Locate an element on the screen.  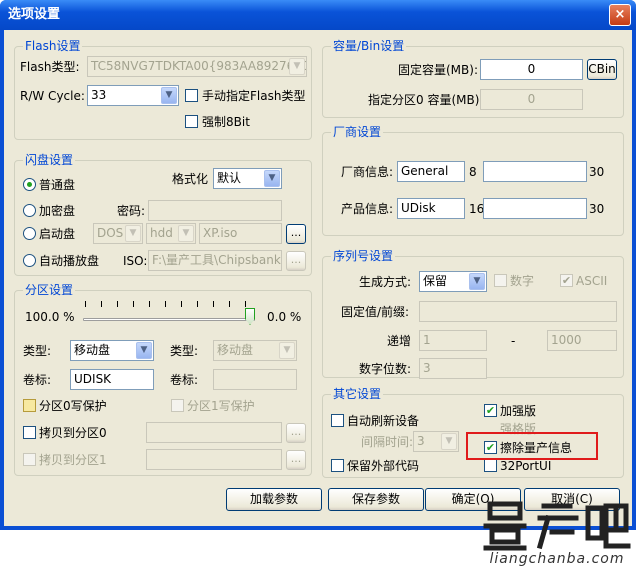
product-info-input: UDisk is located at coordinates (431, 208).